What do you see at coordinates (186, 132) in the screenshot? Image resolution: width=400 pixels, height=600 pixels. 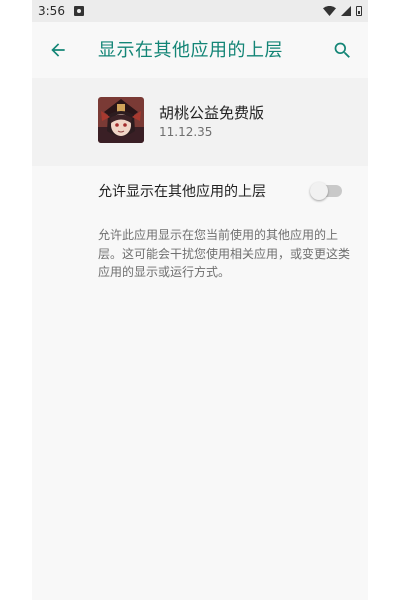 I see `app-version: 11.12.35` at bounding box center [186, 132].